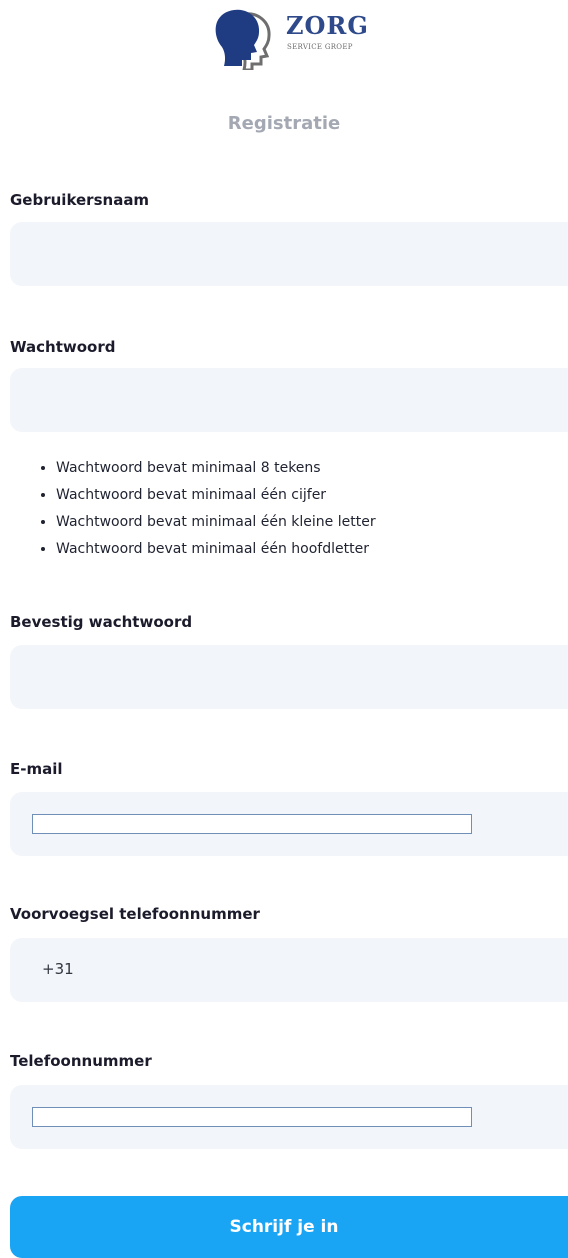  I want to click on phone-prefix-label: Voorvoegsel telefoonnummer, so click(135, 914).